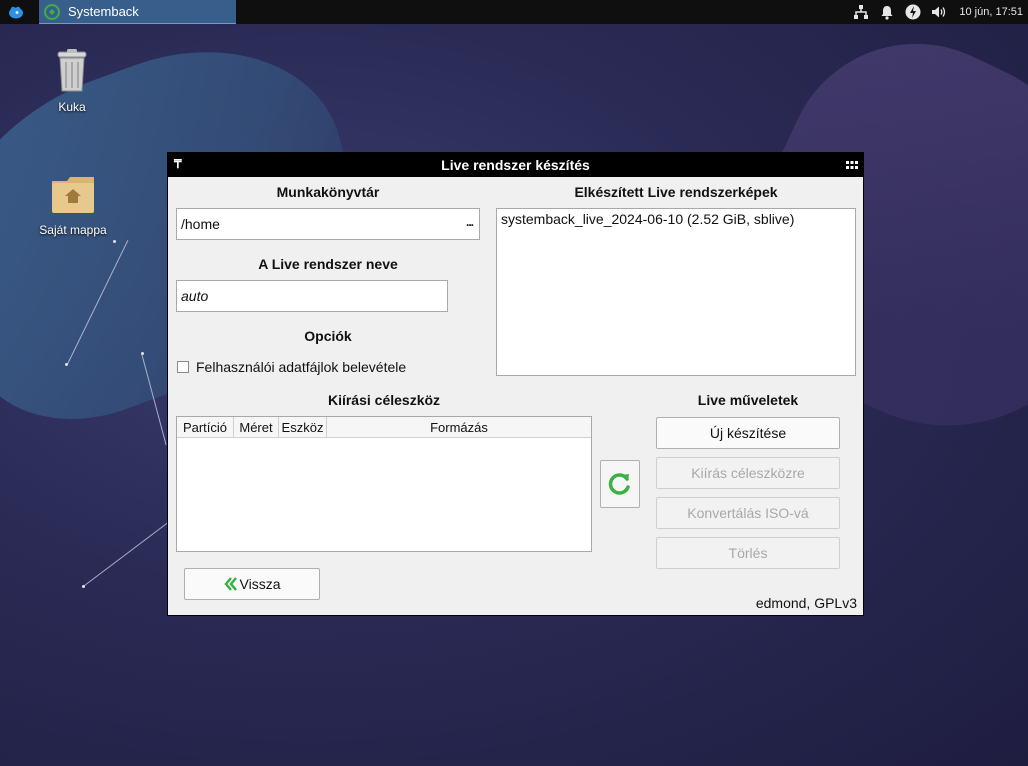 This screenshot has width=1028, height=766. I want to click on applications-menu-button, so click(16, 12).